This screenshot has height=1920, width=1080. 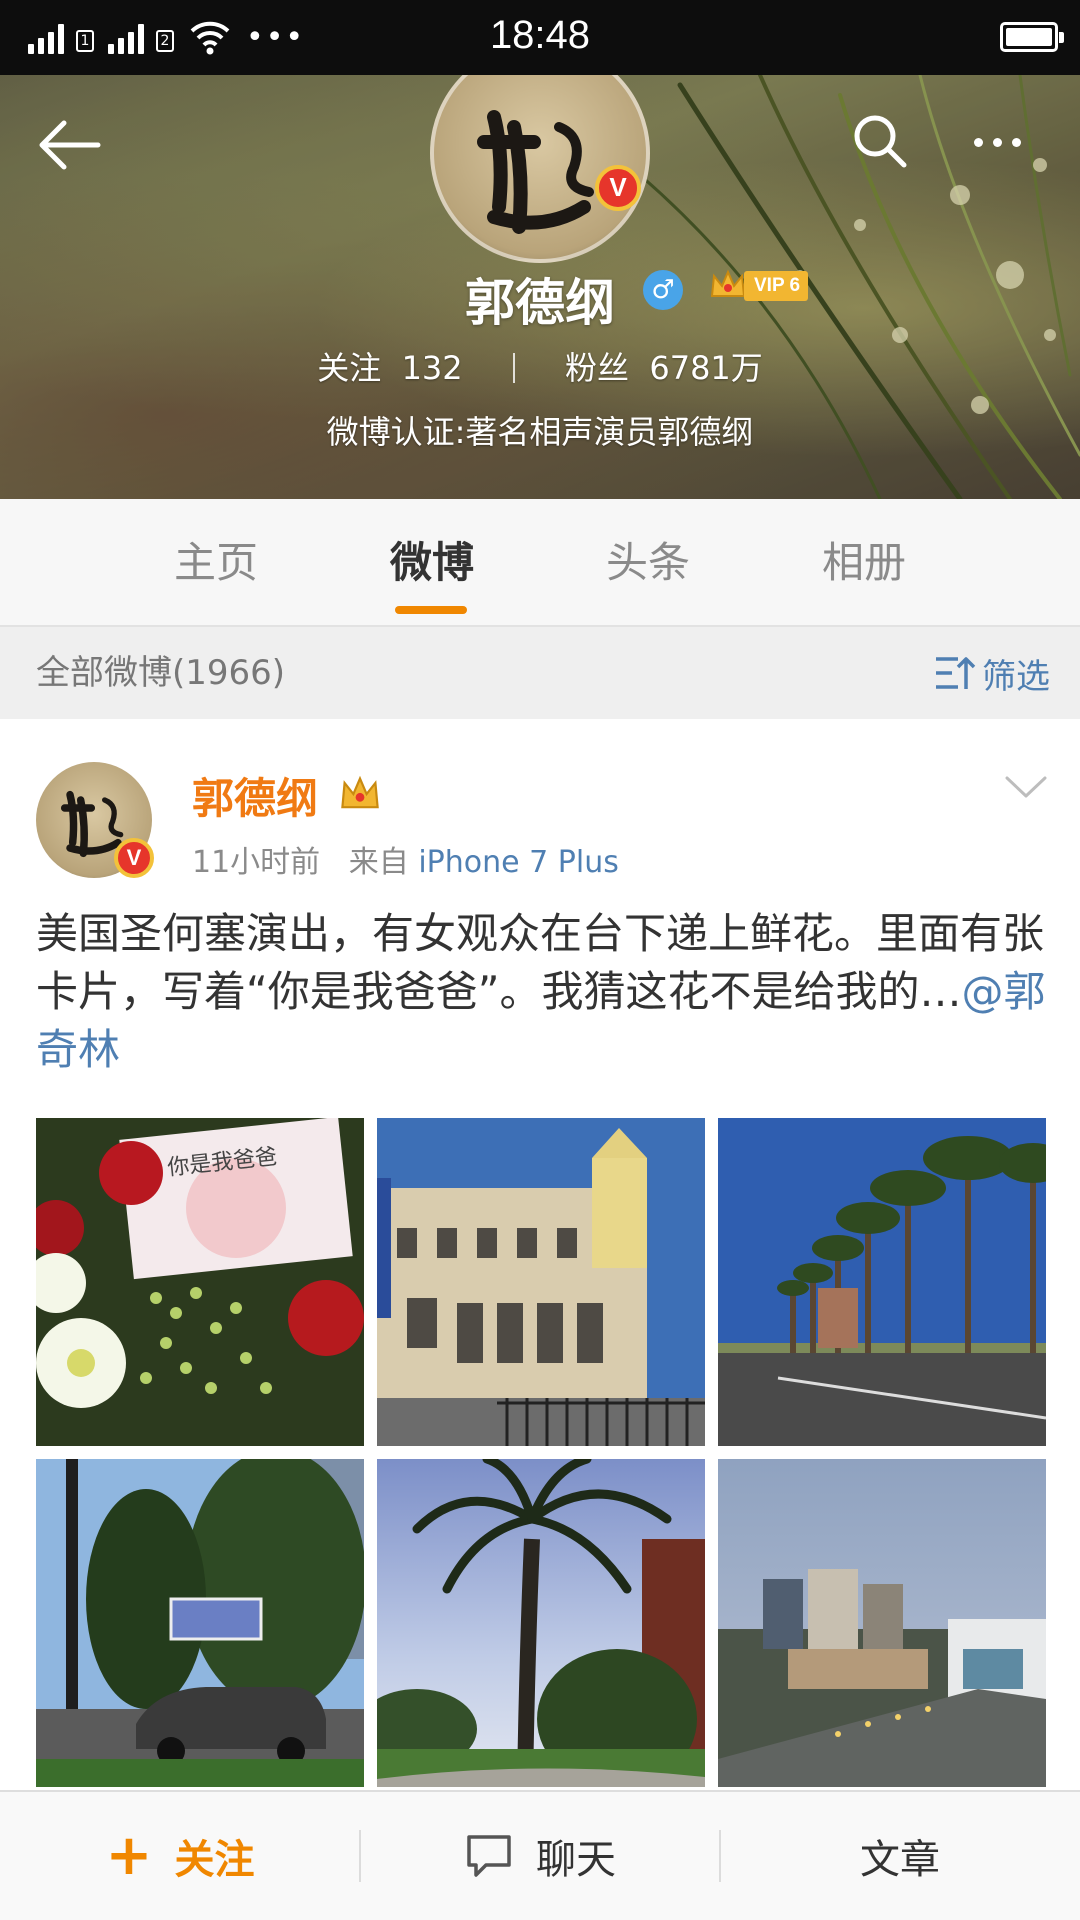 I want to click on filter-bar: 全部微博(1966) 筛选, so click(x=540, y=673).